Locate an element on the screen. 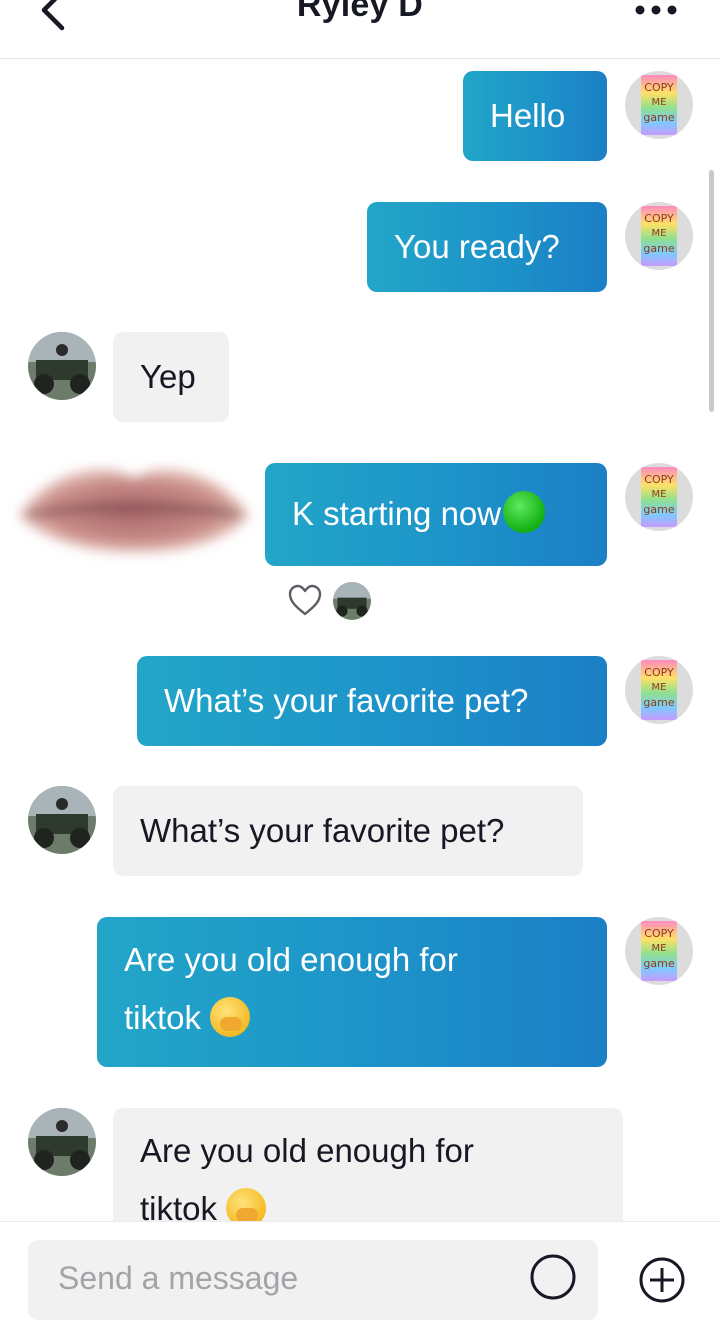 The height and width of the screenshot is (1320, 720). message-input: Send a message is located at coordinates (313, 1280).